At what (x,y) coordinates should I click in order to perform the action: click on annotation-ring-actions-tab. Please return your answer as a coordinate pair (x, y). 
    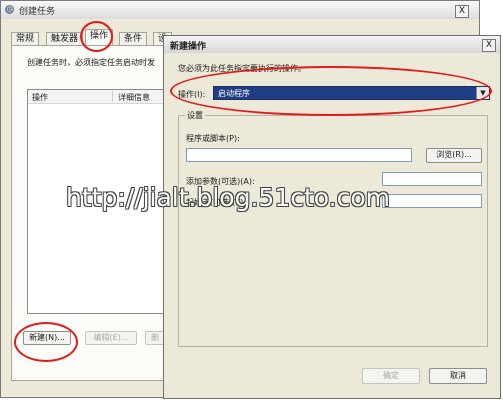
    Looking at the image, I should click on (96, 36).